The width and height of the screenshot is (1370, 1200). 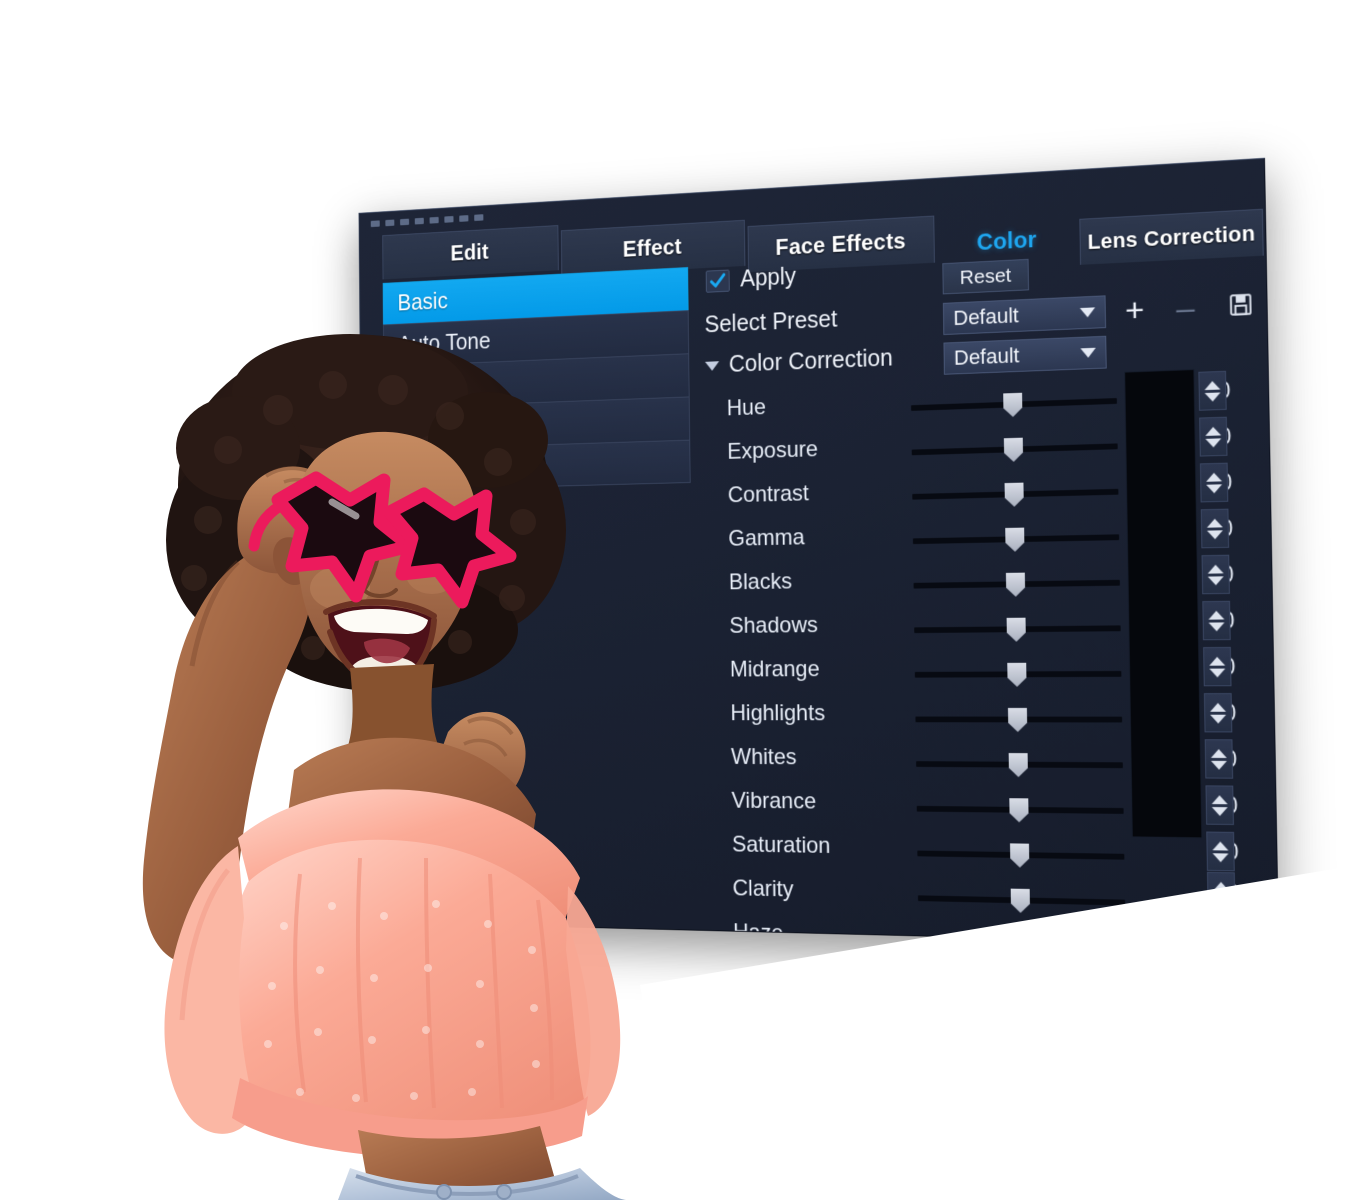 I want to click on slider-label: Haze, so click(x=758, y=932).